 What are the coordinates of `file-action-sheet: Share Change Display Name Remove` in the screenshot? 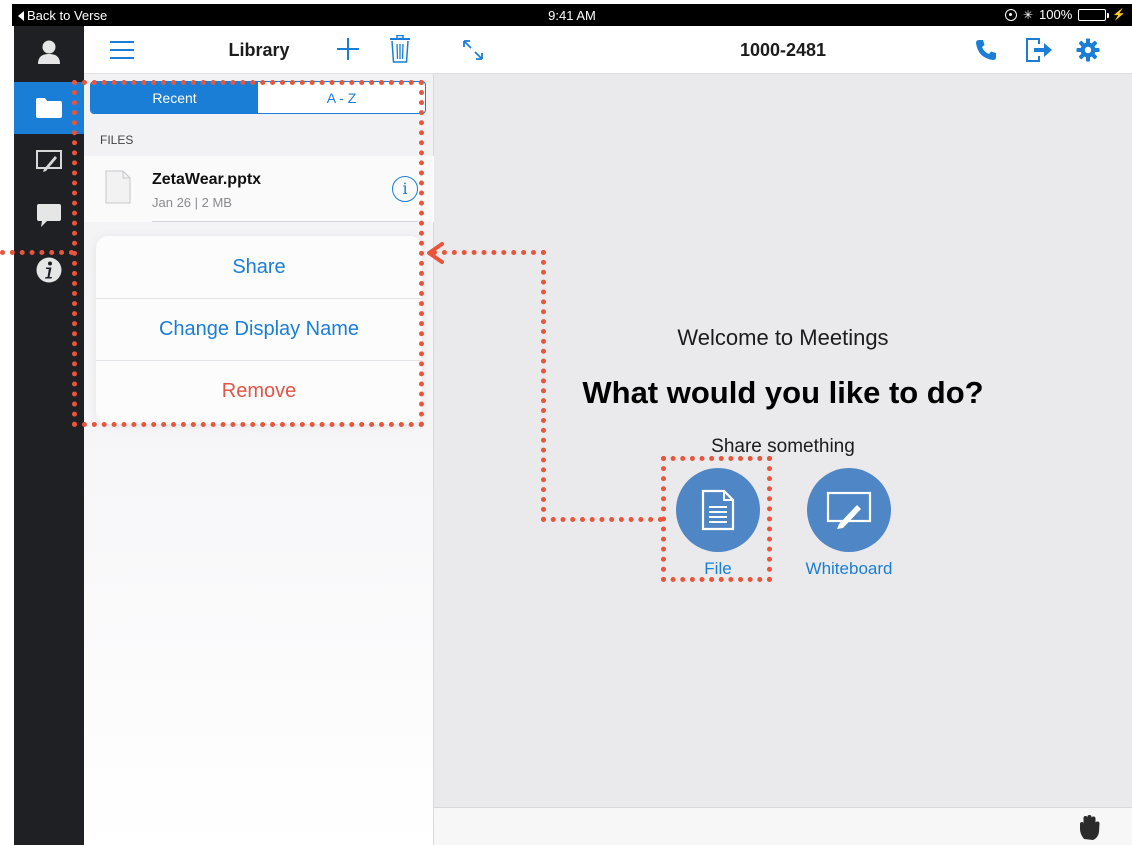 It's located at (259, 330).